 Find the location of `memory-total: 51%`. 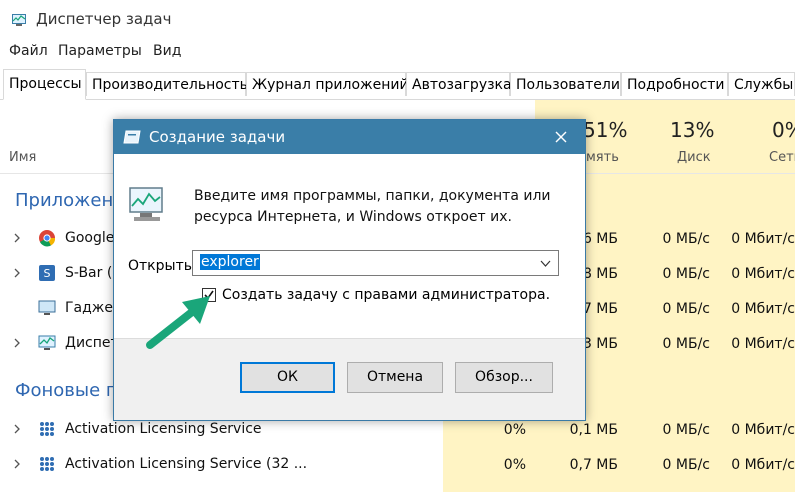

memory-total: 51% is located at coordinates (605, 130).